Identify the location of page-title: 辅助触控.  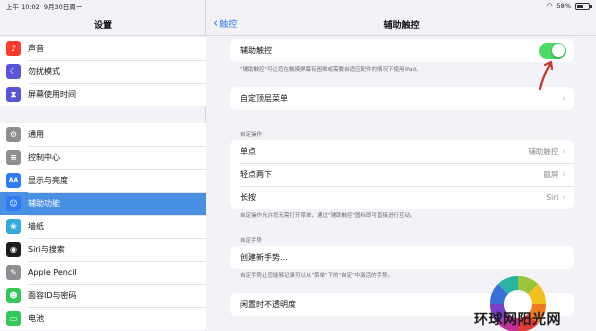
(401, 26).